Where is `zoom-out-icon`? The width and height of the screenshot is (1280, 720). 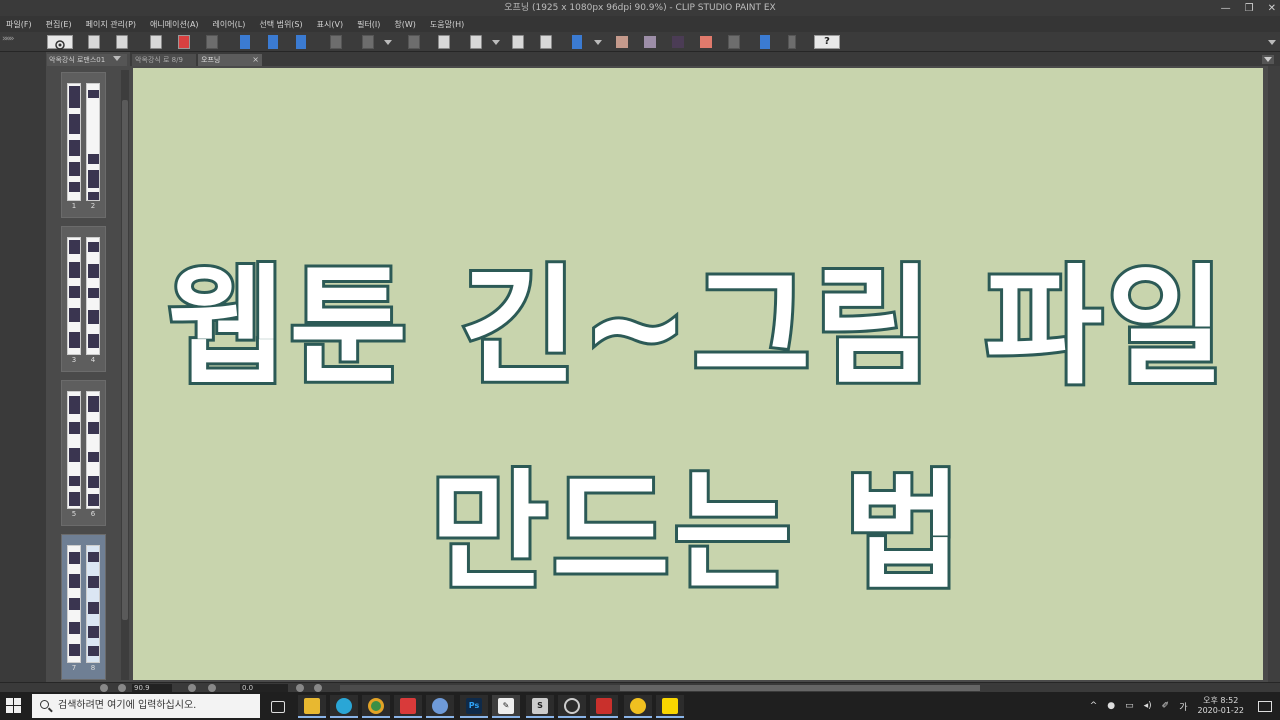 zoom-out-icon is located at coordinates (104, 688).